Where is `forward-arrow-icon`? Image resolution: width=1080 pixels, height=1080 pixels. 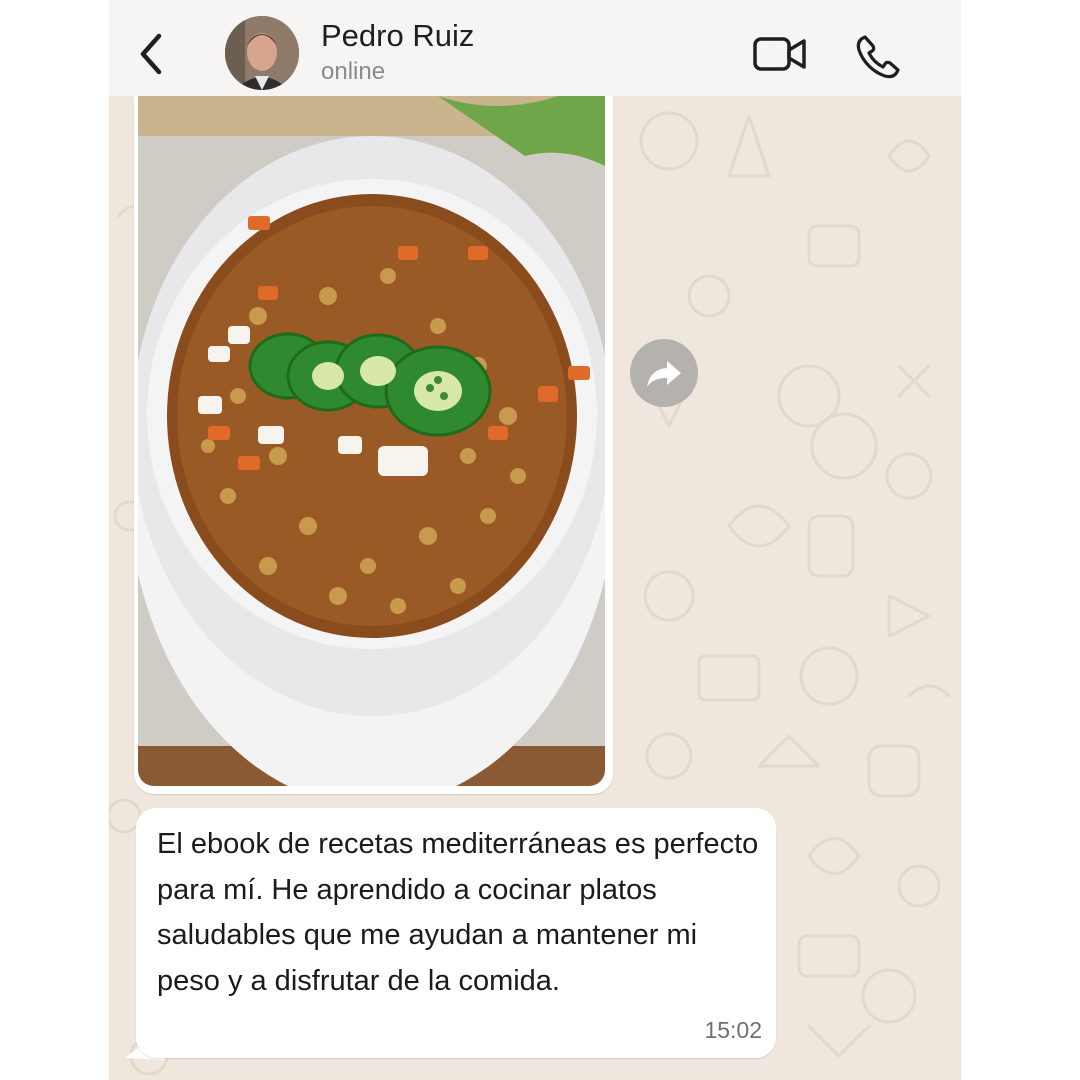
forward-arrow-icon is located at coordinates (664, 374).